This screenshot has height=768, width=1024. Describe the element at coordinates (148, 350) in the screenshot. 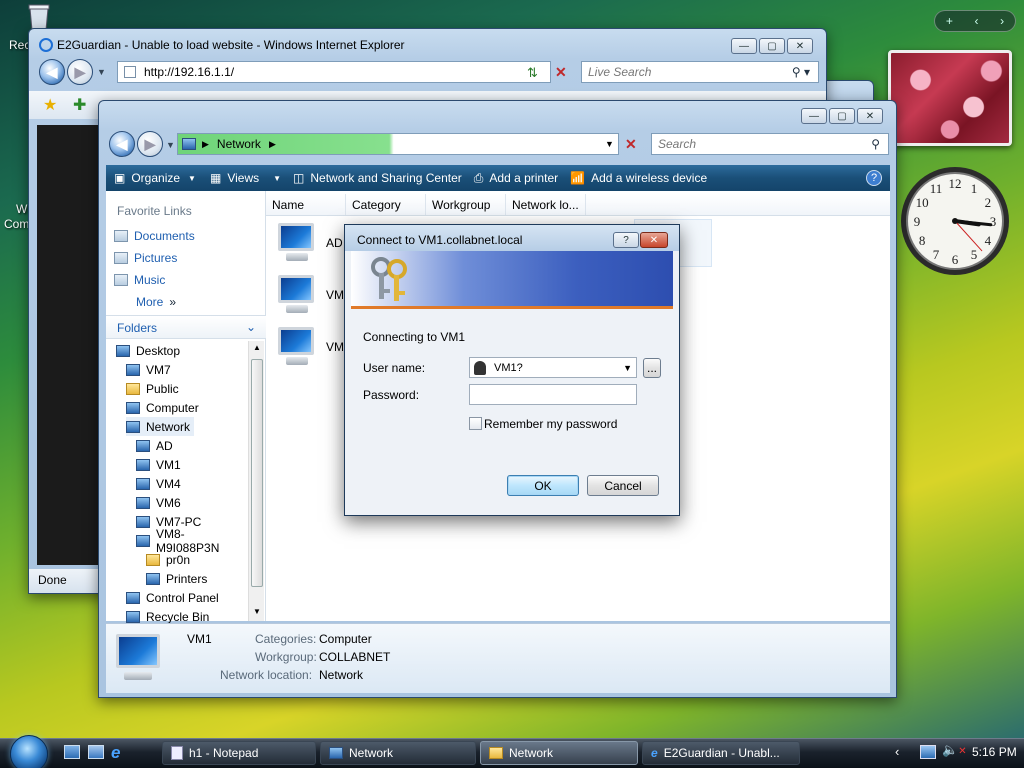

I see `folder-tree-item: Desktop` at that location.